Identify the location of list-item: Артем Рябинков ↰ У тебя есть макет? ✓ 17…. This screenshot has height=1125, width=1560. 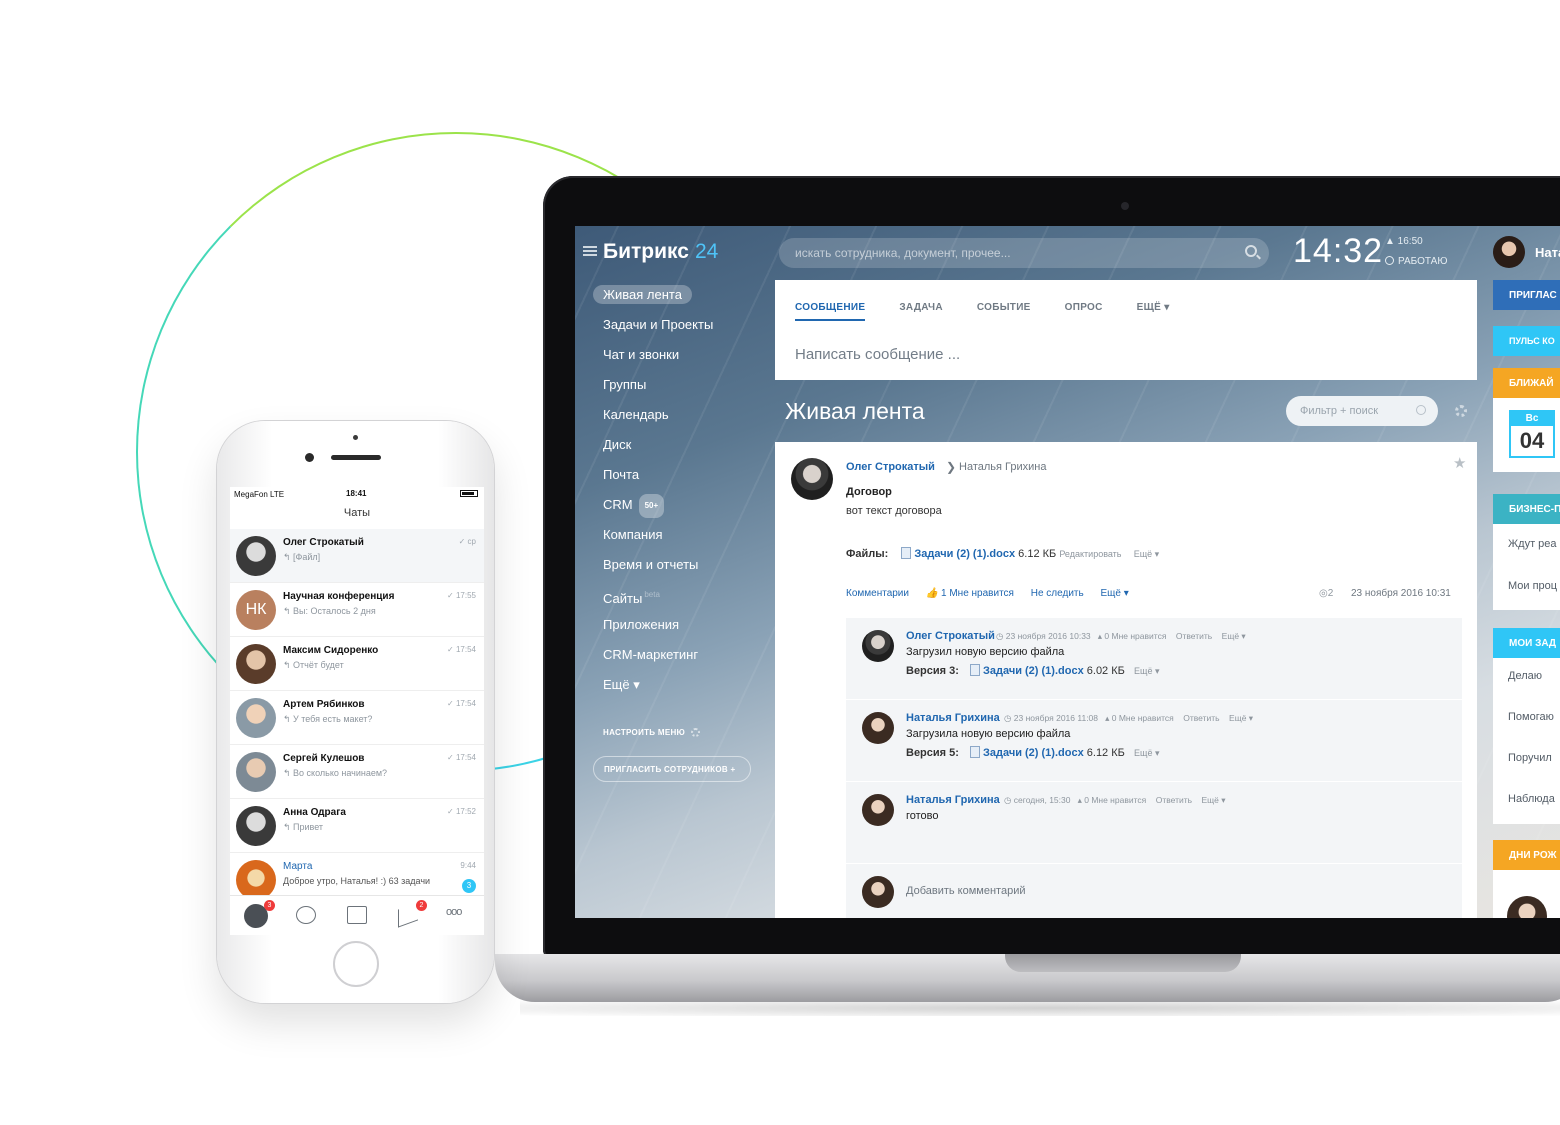
(357, 718).